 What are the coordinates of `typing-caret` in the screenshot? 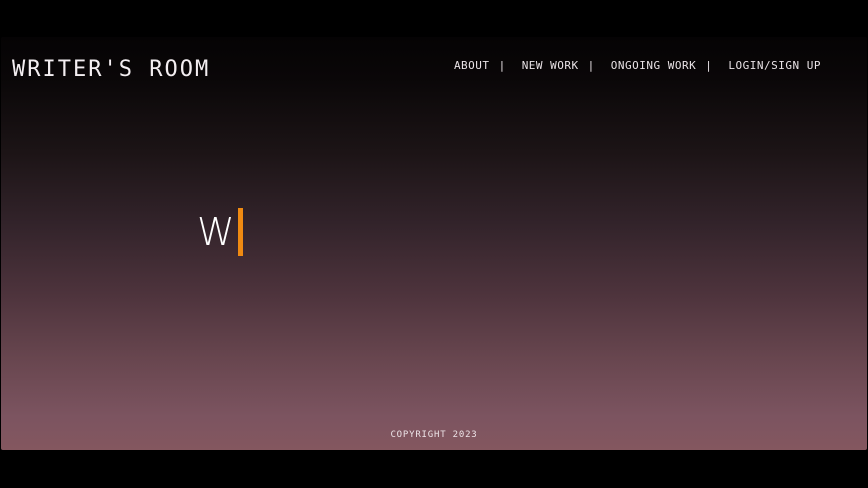 It's located at (240, 232).